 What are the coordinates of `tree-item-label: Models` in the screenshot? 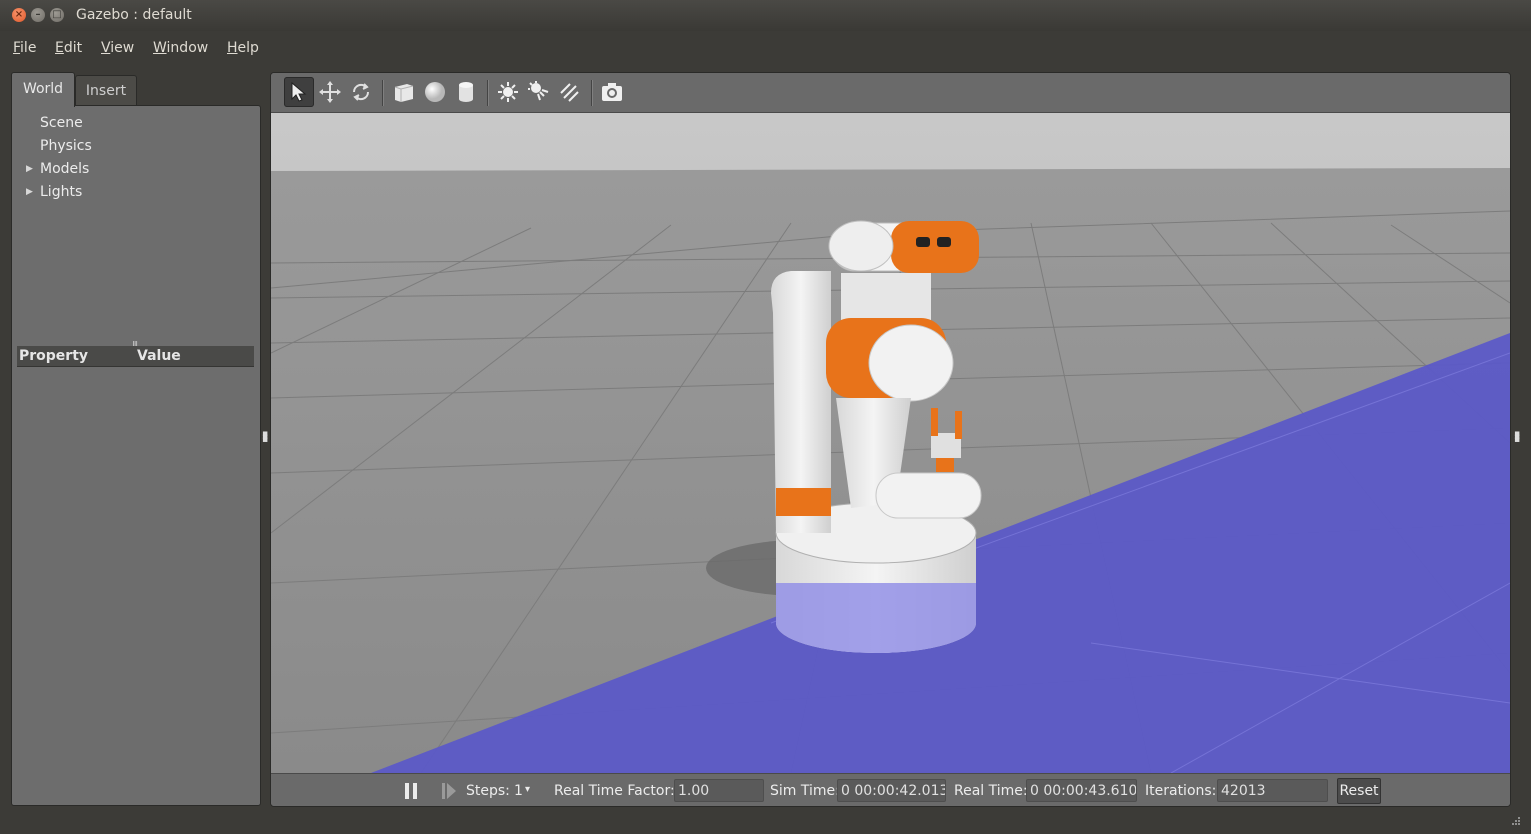 It's located at (65, 169).